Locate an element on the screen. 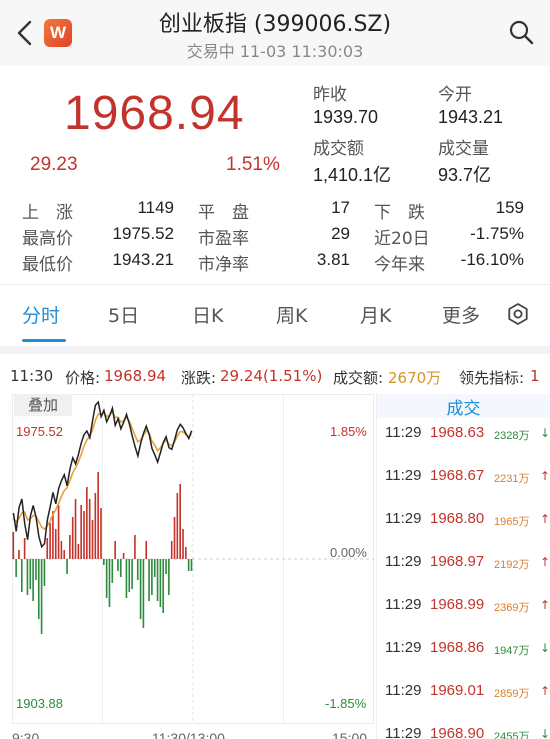 Image resolution: width=550 pixels, height=739 pixels. info-price: 1968.94 is located at coordinates (135, 376).